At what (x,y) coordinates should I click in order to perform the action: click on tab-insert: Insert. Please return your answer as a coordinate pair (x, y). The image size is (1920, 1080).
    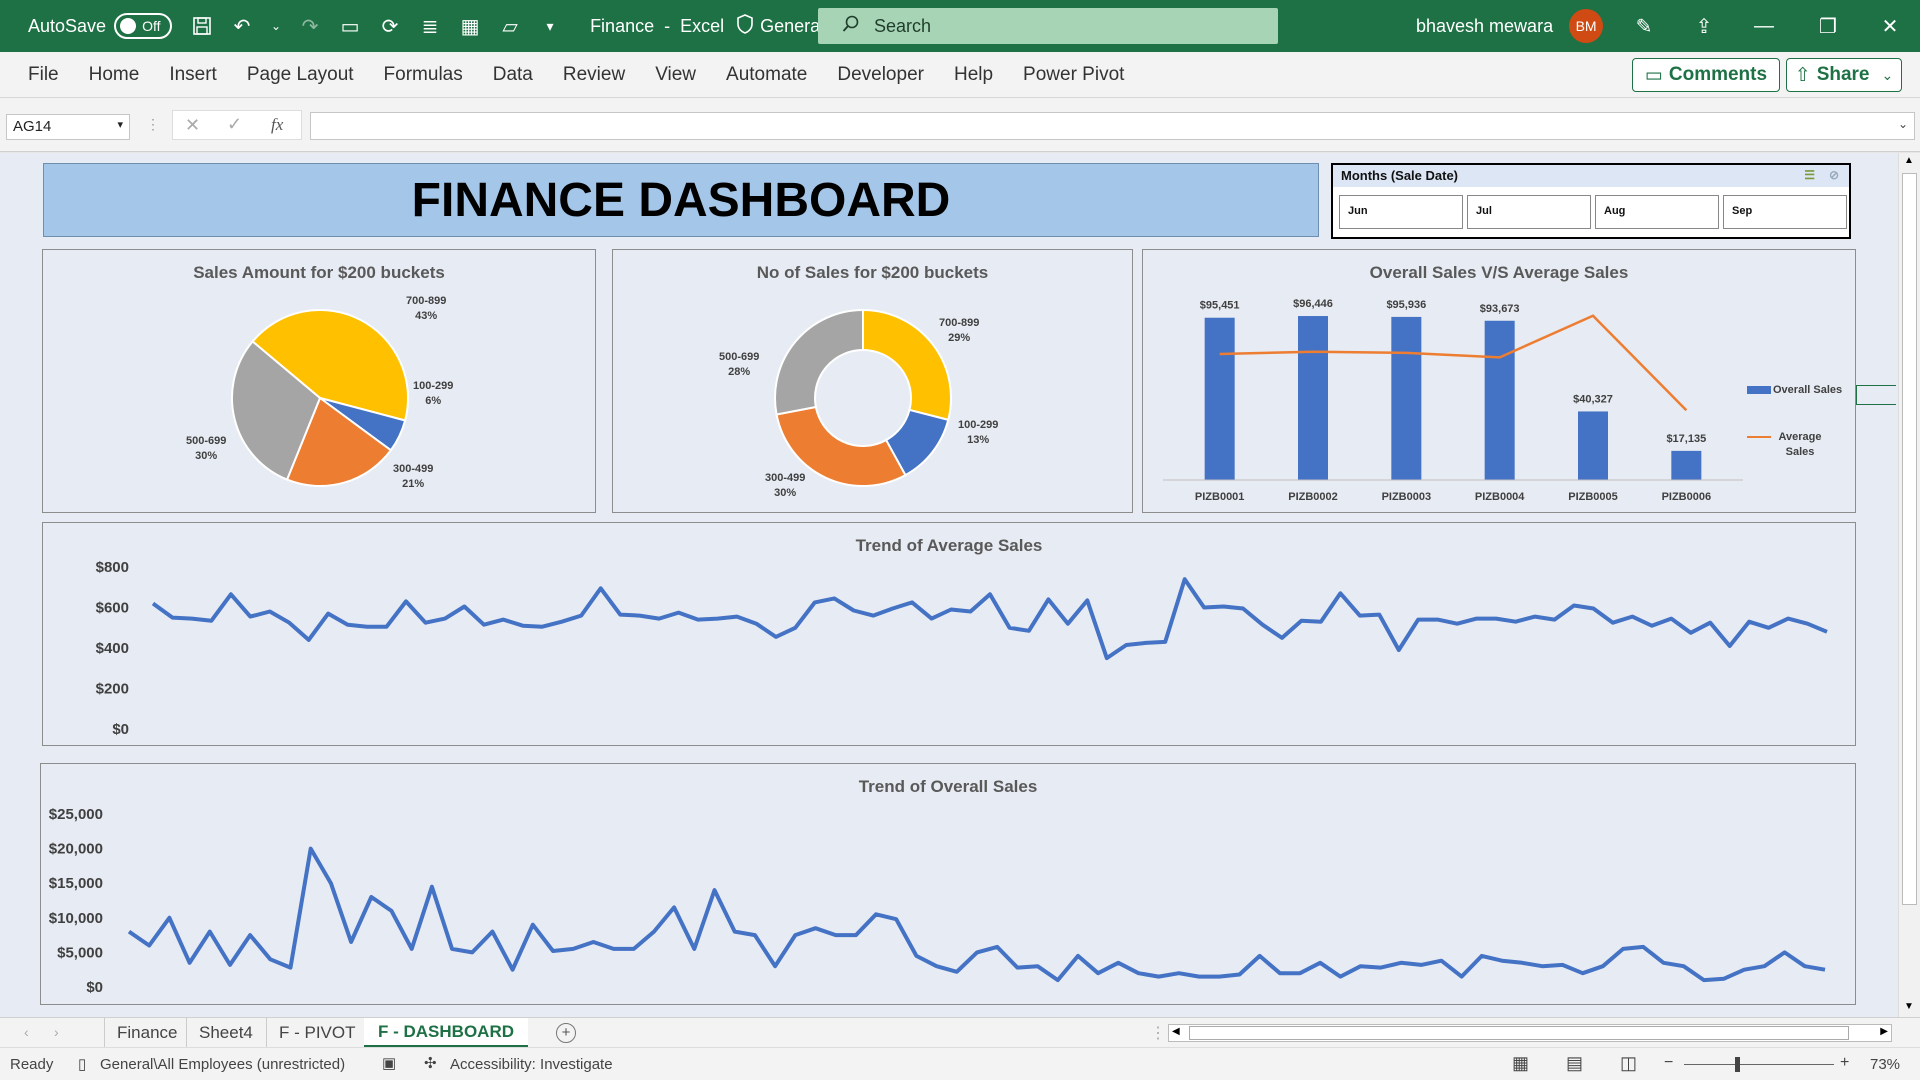
    Looking at the image, I should click on (193, 75).